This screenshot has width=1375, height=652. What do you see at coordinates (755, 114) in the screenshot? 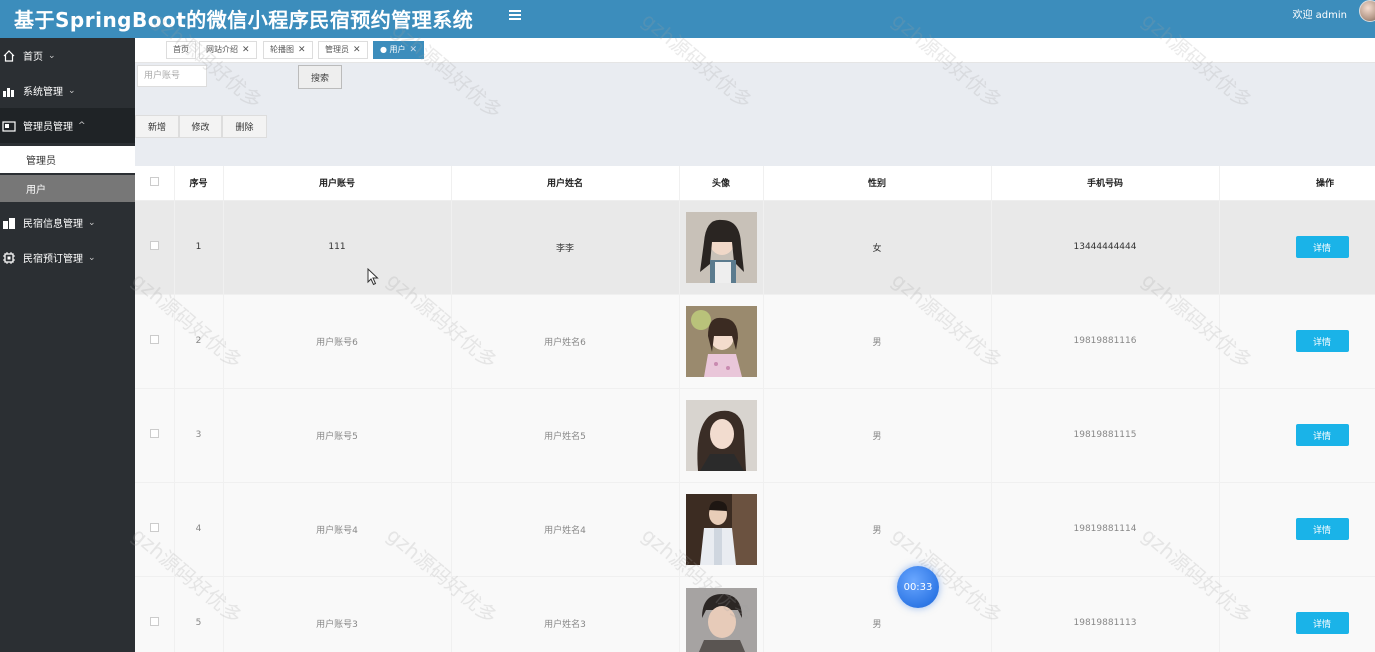
I see `search-toolbar: 搜索 新增 修改 删除` at bounding box center [755, 114].